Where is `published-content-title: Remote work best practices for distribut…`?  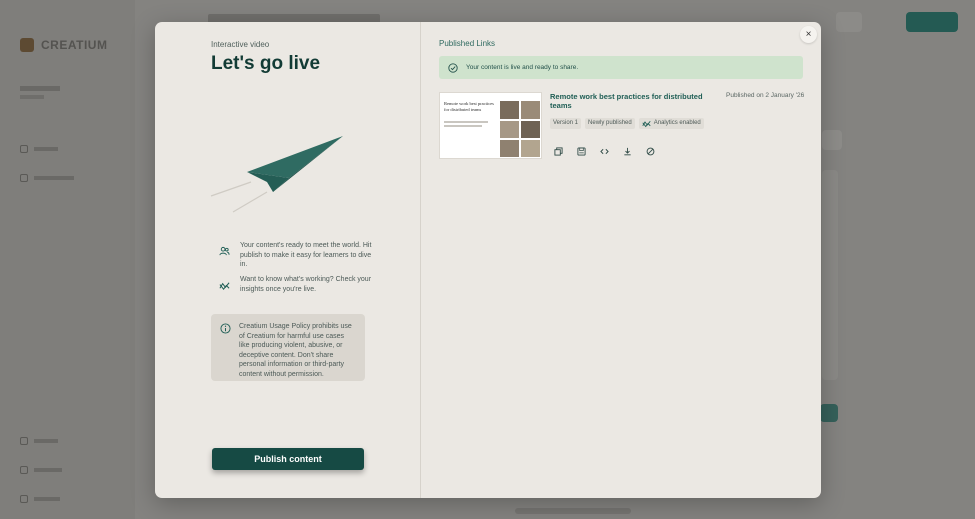 published-content-title: Remote work best practices for distribut… is located at coordinates (632, 101).